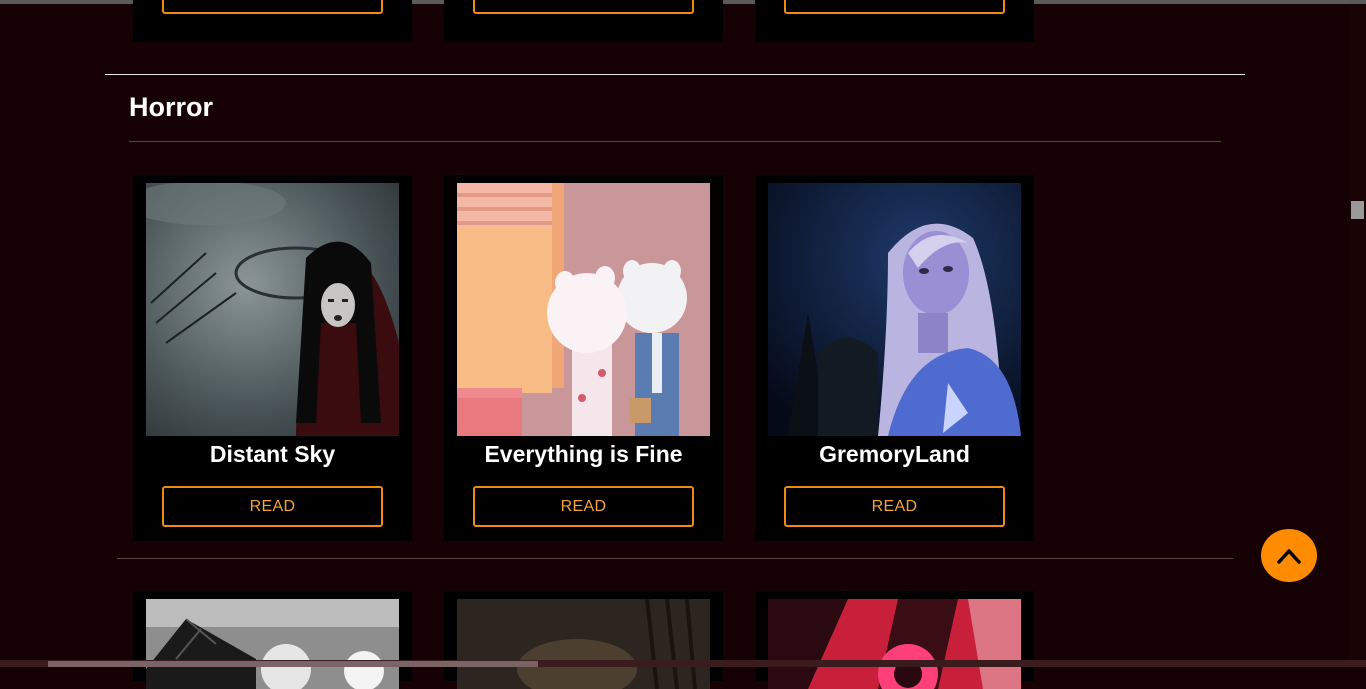 This screenshot has width=1366, height=689. What do you see at coordinates (675, 141) in the screenshot?
I see `title-underline` at bounding box center [675, 141].